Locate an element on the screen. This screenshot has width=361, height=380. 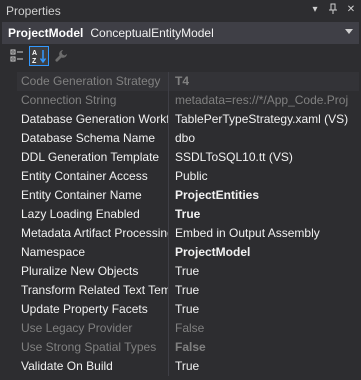
property-row: Pluralize New Objects True is located at coordinates (188, 271).